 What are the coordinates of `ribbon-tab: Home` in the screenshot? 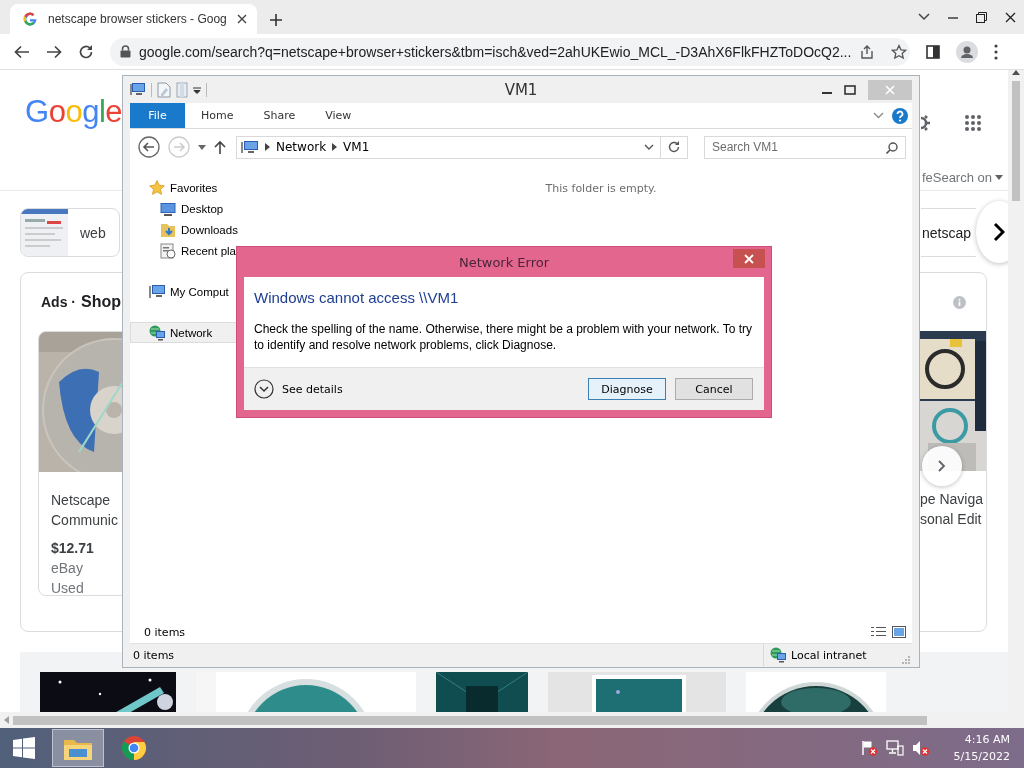 It's located at (216, 115).